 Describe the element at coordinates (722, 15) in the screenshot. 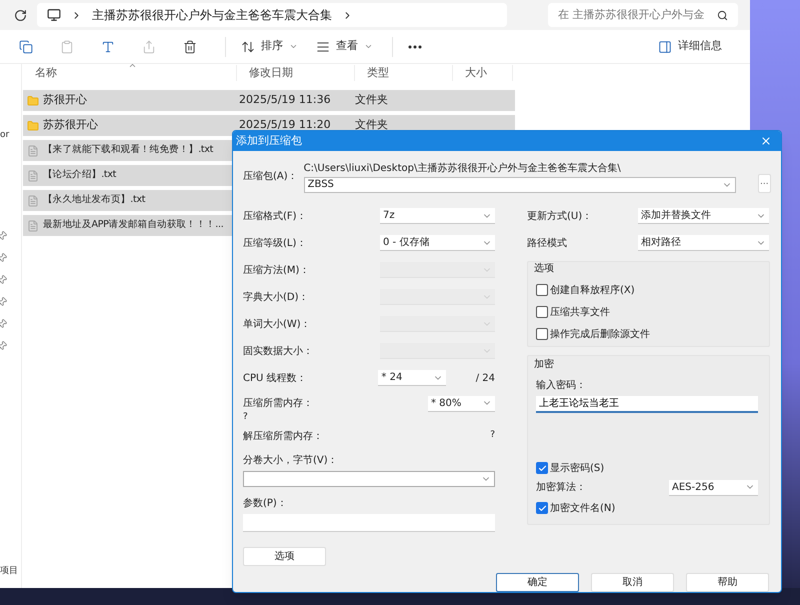

I see `search-icon` at that location.